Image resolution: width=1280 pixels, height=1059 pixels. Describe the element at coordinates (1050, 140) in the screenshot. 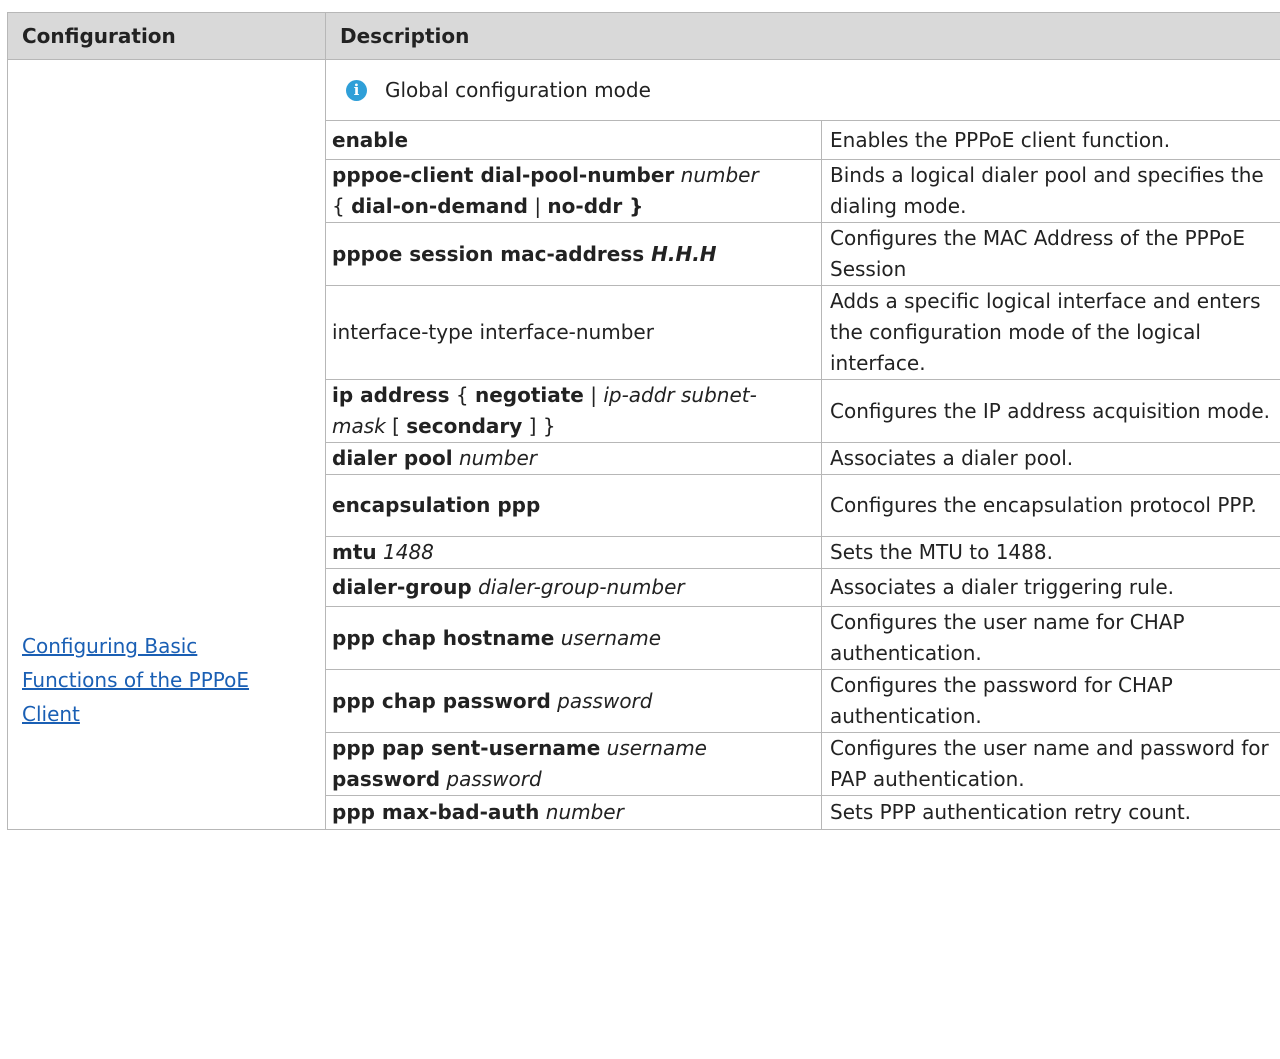

I see `description-cell: Enables the PPPoE client function.` at that location.